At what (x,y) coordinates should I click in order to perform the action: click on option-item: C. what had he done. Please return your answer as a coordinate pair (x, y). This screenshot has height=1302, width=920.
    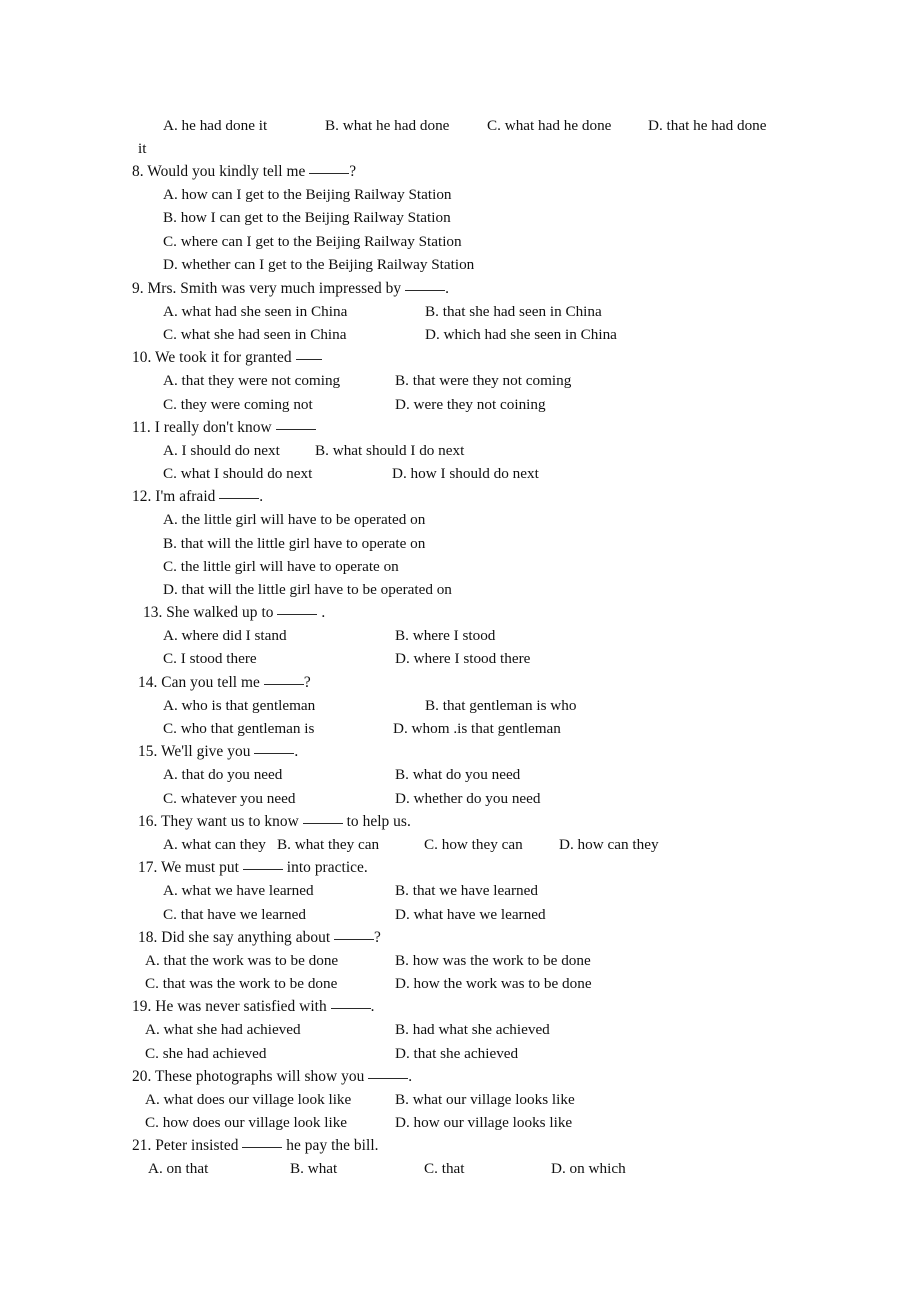
    Looking at the image, I should click on (549, 125).